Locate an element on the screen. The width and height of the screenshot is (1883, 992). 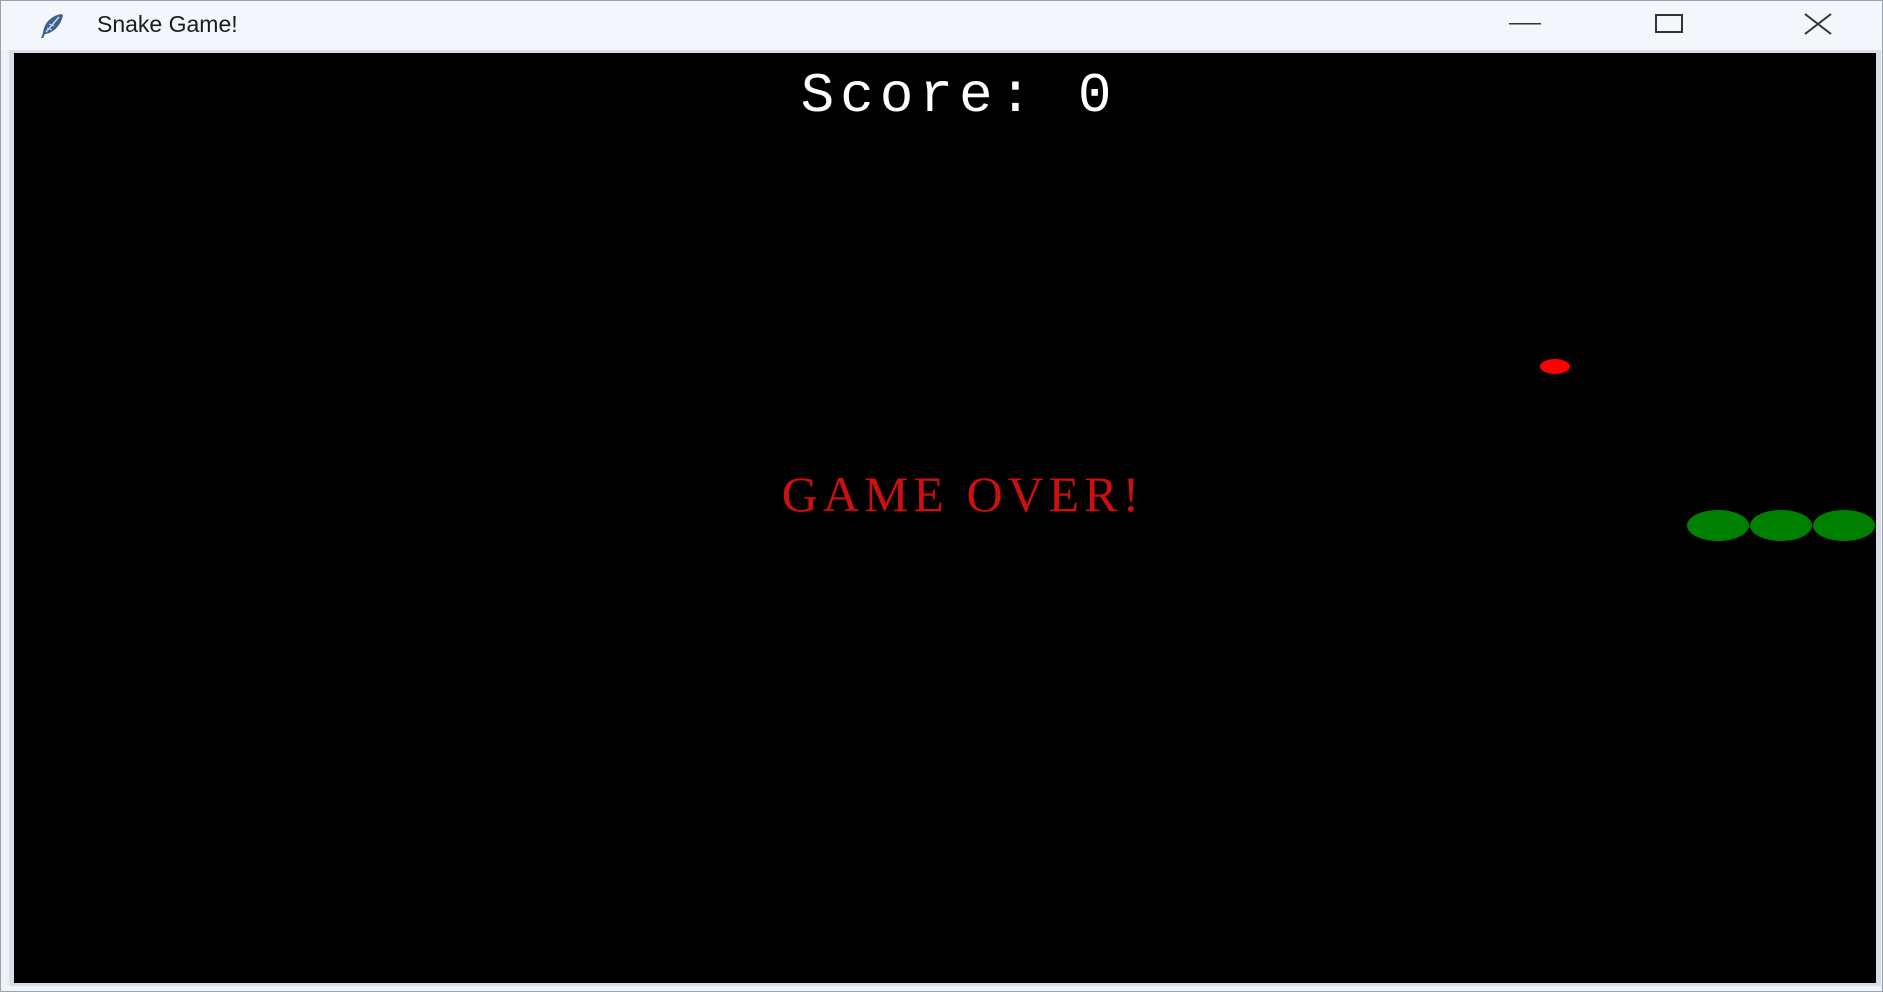
game-over-text: GAME OVER! is located at coordinates (963, 494).